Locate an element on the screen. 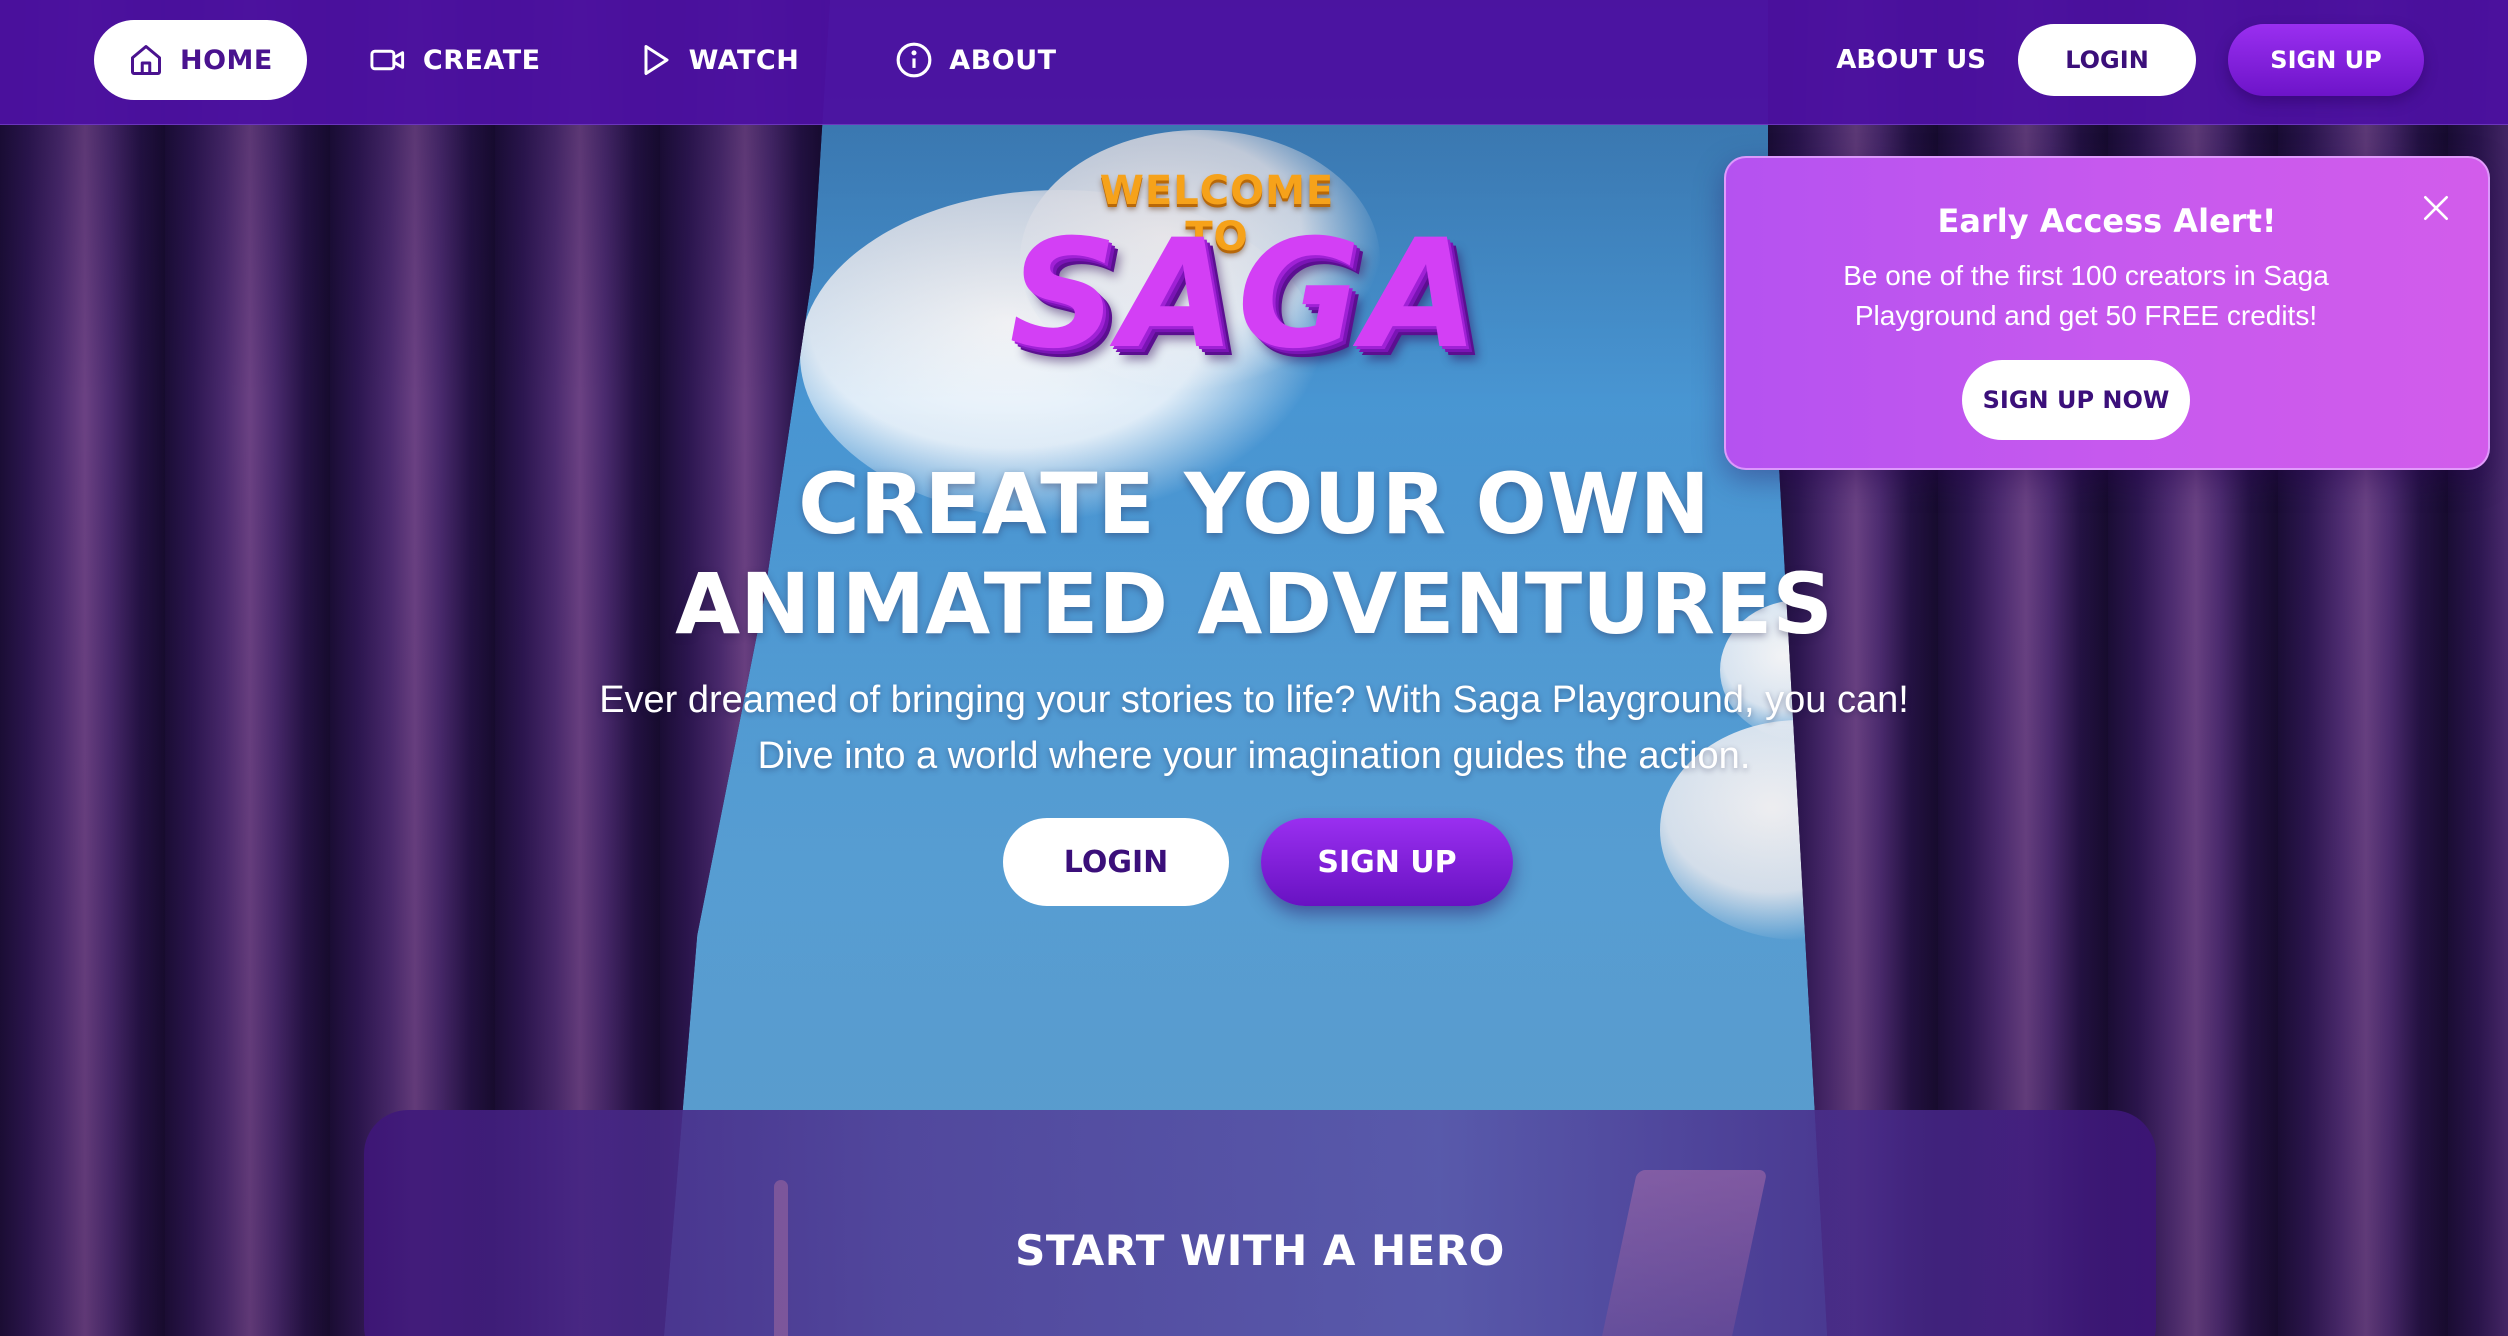 The height and width of the screenshot is (1336, 2508). hero-signup-button: SIGN UP is located at coordinates (1387, 862).